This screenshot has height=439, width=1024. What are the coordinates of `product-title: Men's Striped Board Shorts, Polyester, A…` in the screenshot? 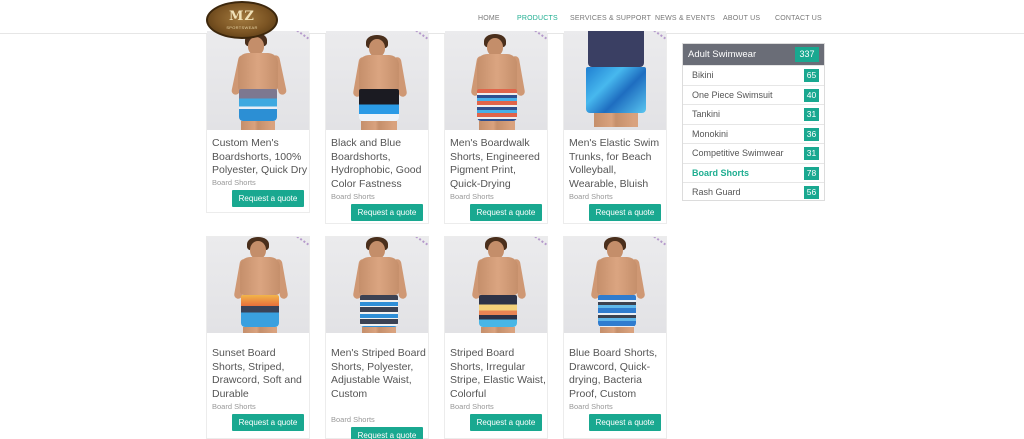 It's located at (379, 374).